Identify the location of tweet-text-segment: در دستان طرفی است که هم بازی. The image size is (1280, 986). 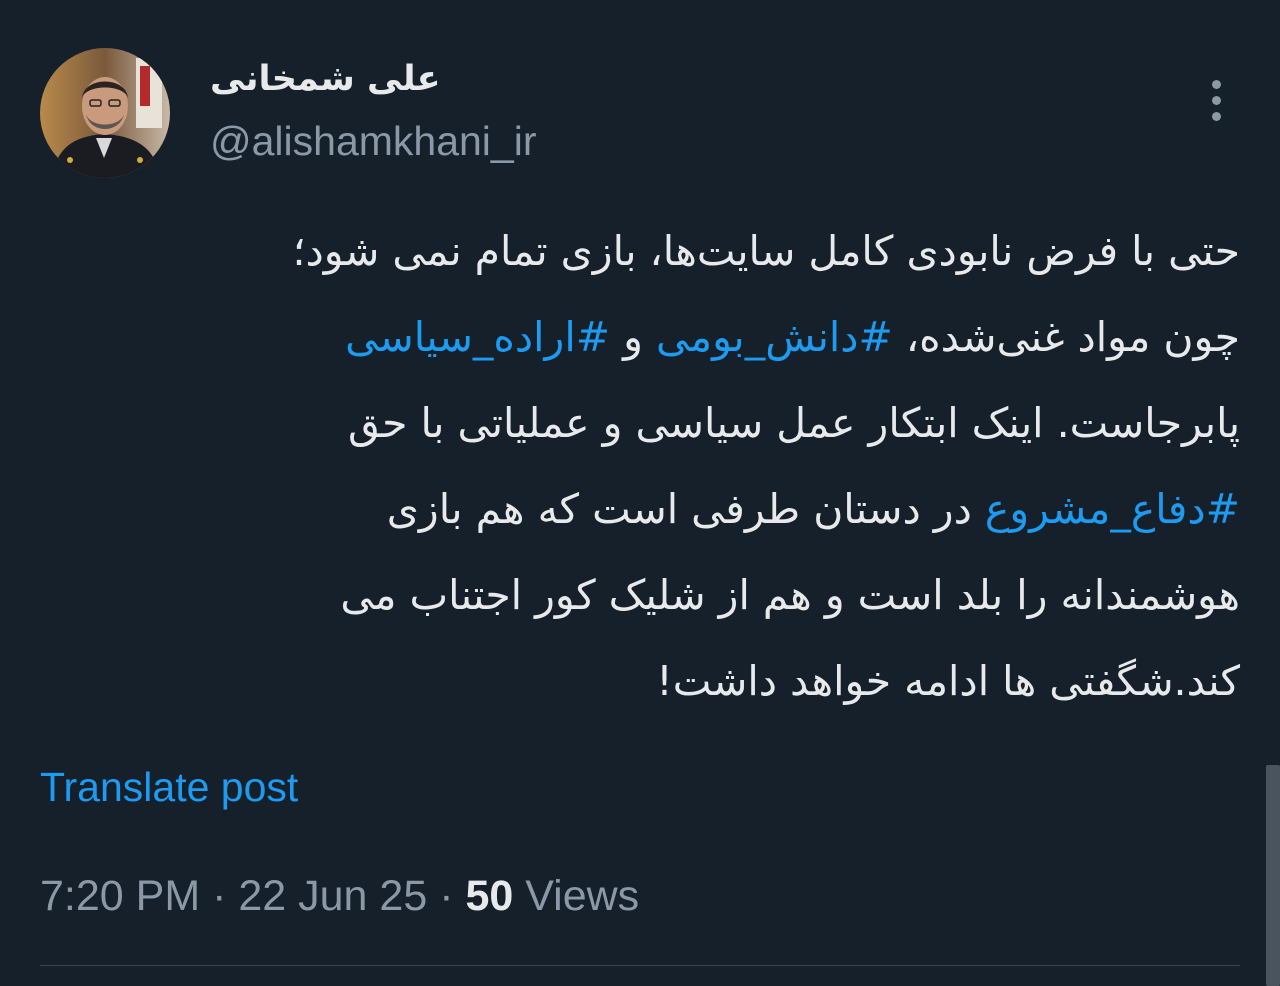
(685, 509).